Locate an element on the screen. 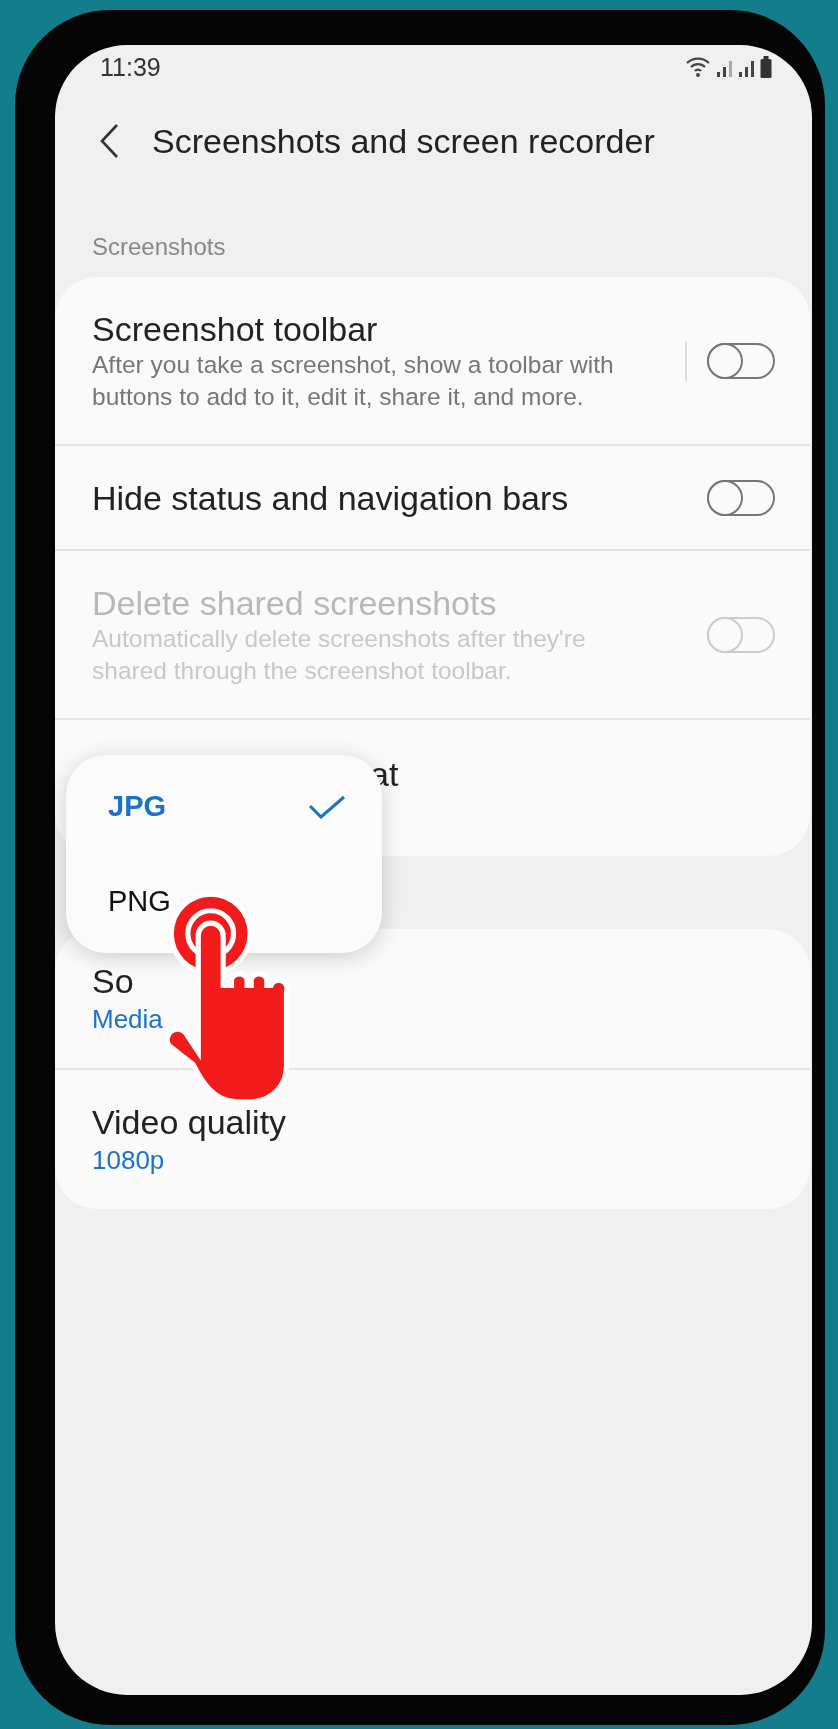 The image size is (838, 1729). setting-title: Video quality is located at coordinates (190, 1122).